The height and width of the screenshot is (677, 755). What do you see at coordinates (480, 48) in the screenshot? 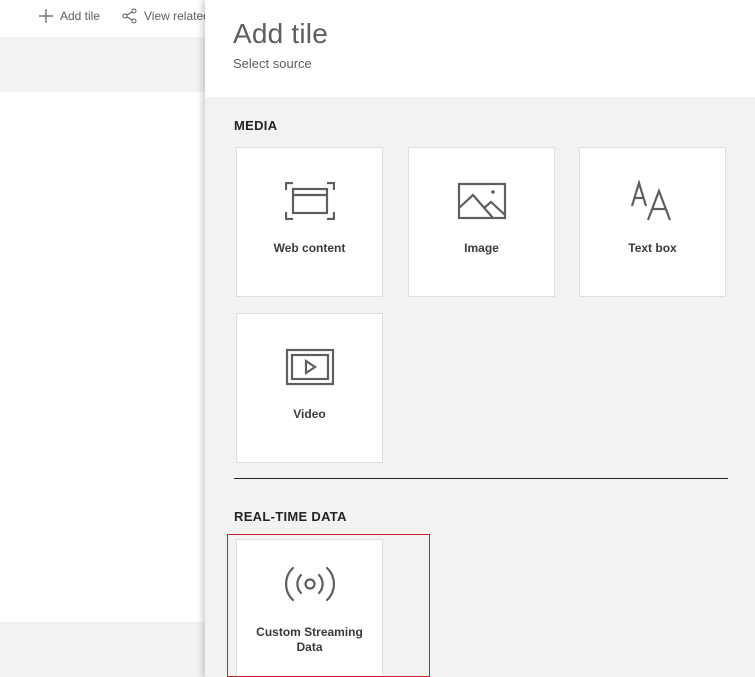
I see `panel-header: Add tile Select source` at bounding box center [480, 48].